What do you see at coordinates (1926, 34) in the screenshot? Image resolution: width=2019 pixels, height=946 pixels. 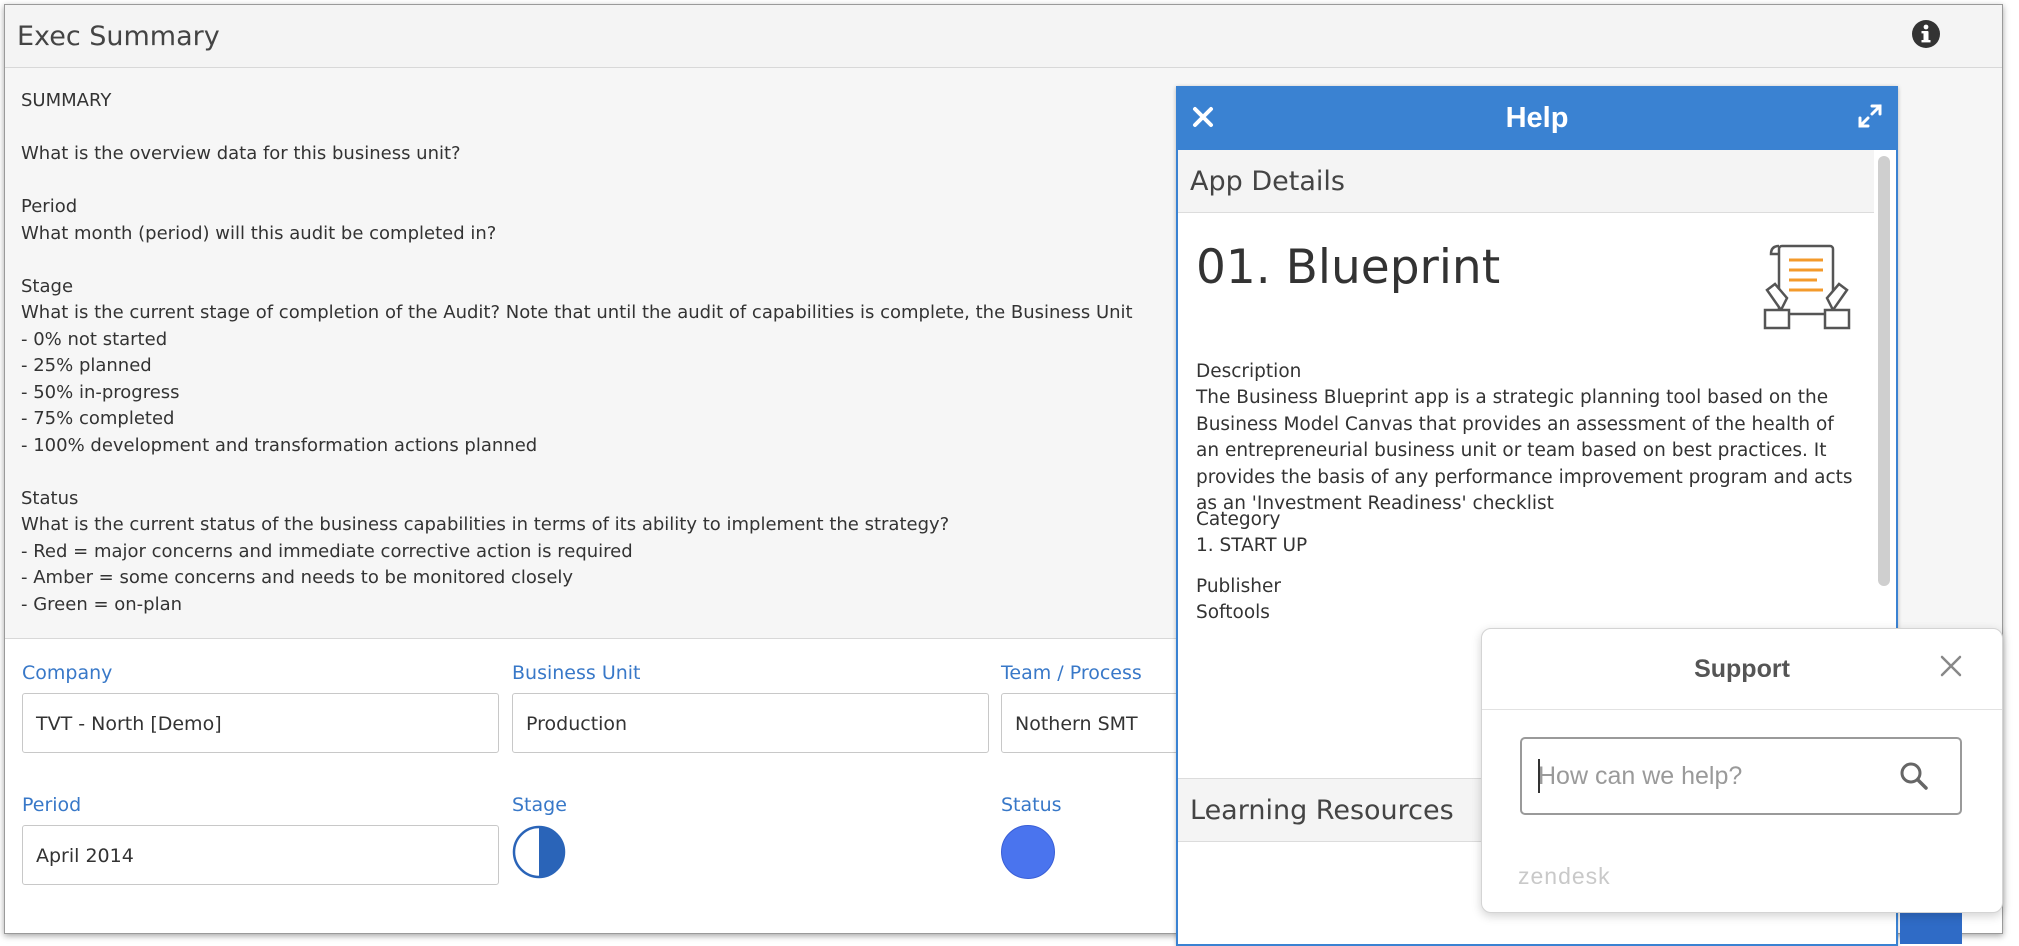 I see `info-icon` at bounding box center [1926, 34].